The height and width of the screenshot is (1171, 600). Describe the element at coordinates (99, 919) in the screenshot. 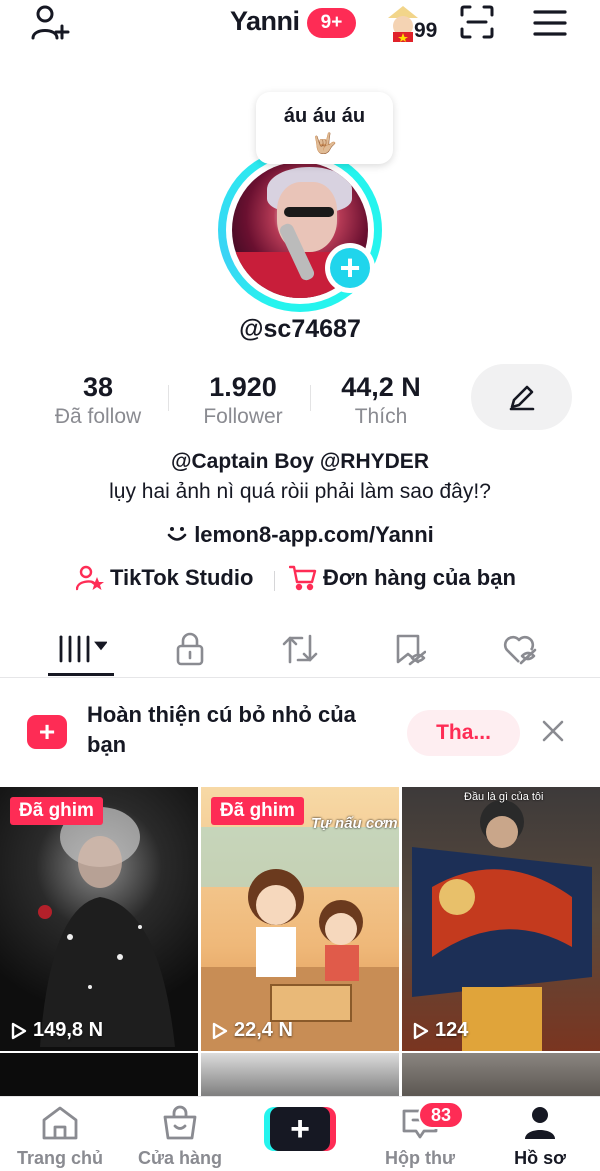

I see `video-tile: Đã ghim 149,8 N` at that location.